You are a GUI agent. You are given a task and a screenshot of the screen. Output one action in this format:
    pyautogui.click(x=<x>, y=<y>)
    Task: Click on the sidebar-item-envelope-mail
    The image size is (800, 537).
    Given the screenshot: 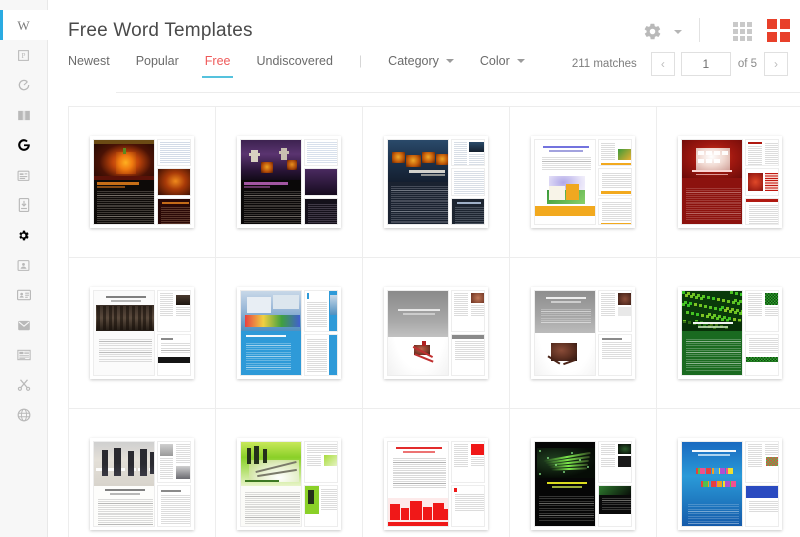 What is the action you would take?
    pyautogui.click(x=24, y=325)
    